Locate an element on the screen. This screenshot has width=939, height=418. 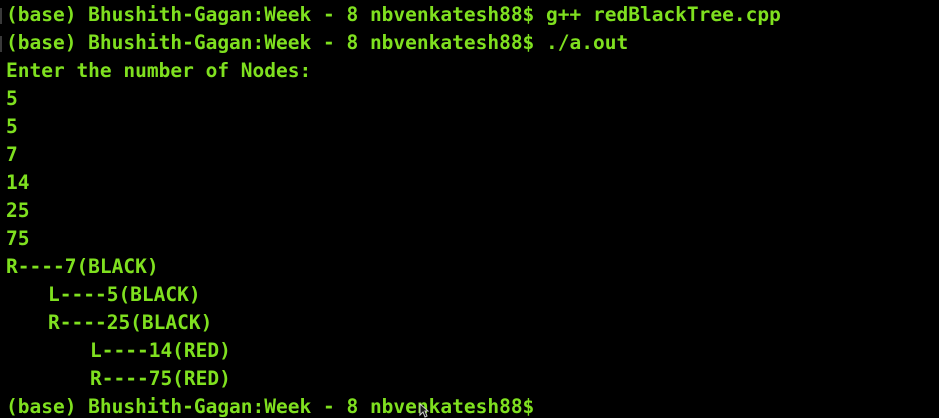
terminal-line-input: 75 is located at coordinates (18, 238).